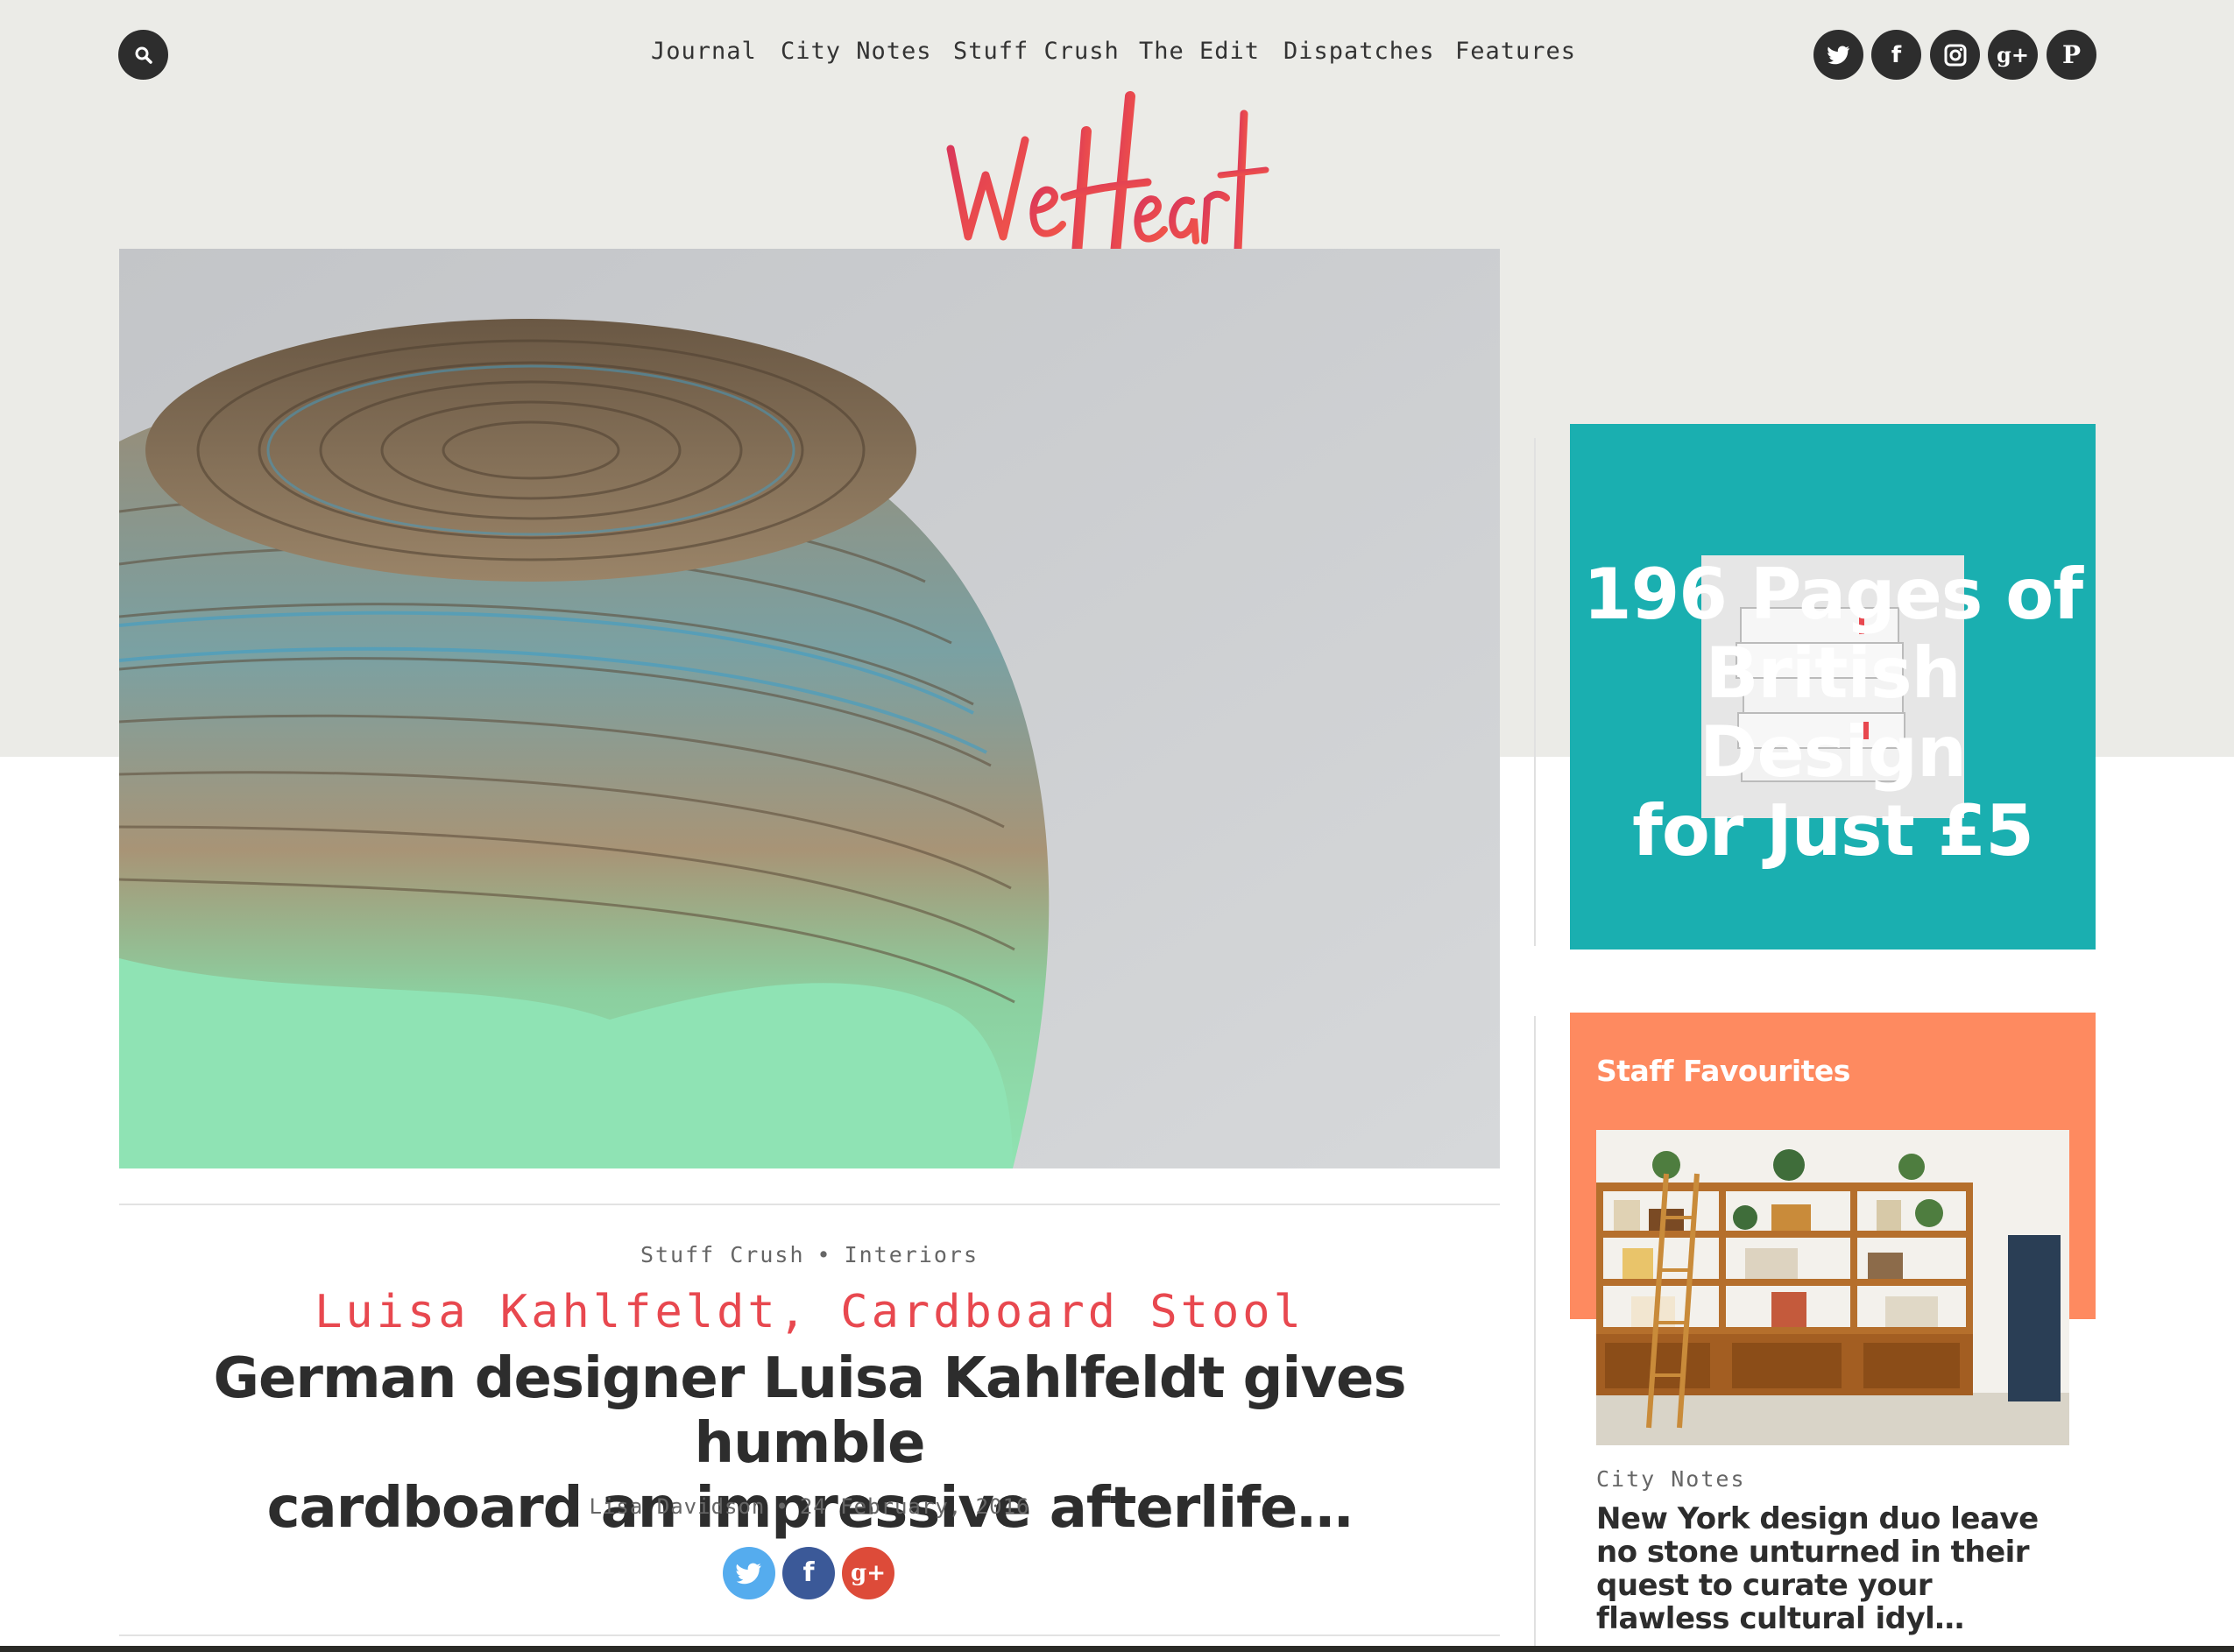  I want to click on instagram-icon, so click(1955, 55).